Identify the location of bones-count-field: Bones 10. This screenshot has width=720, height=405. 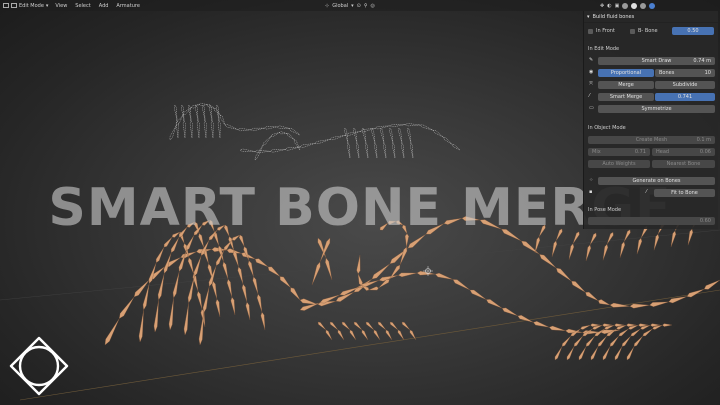
(685, 73).